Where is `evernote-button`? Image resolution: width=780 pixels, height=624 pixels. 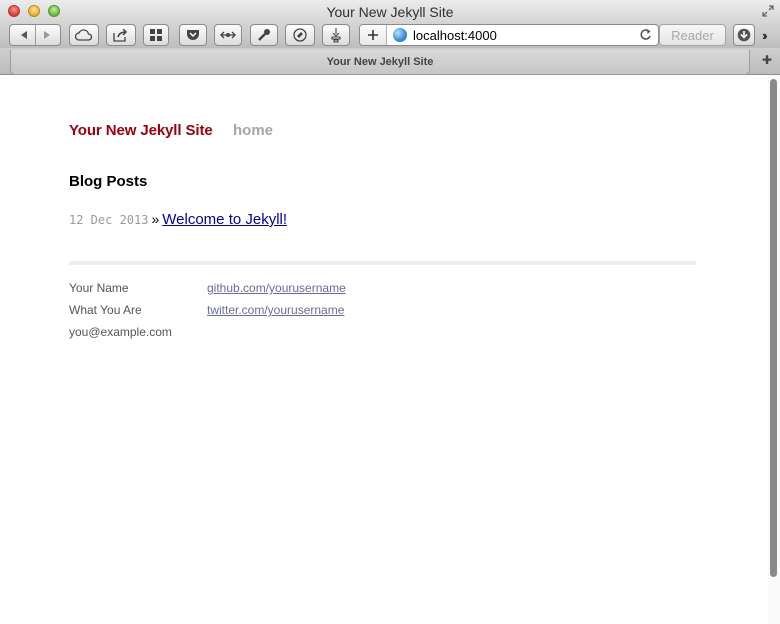 evernote-button is located at coordinates (300, 35).